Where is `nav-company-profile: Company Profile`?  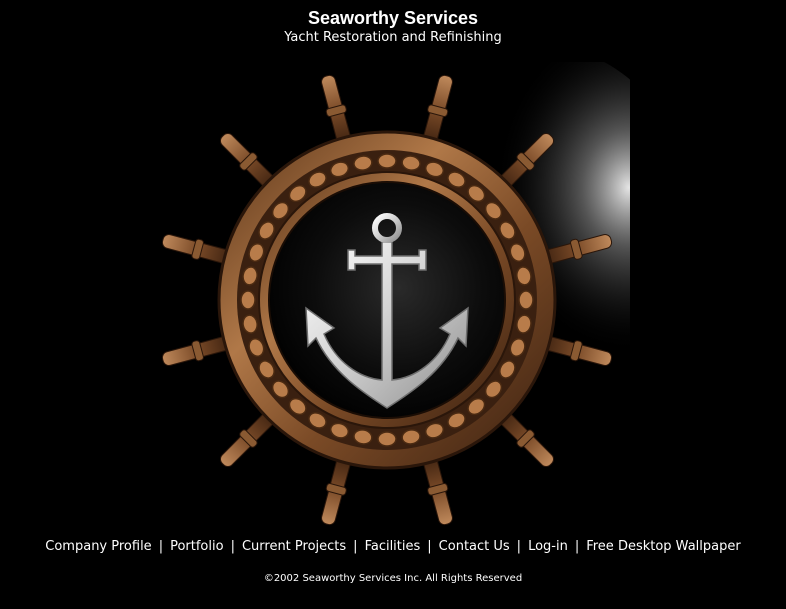
nav-company-profile: Company Profile is located at coordinates (98, 546).